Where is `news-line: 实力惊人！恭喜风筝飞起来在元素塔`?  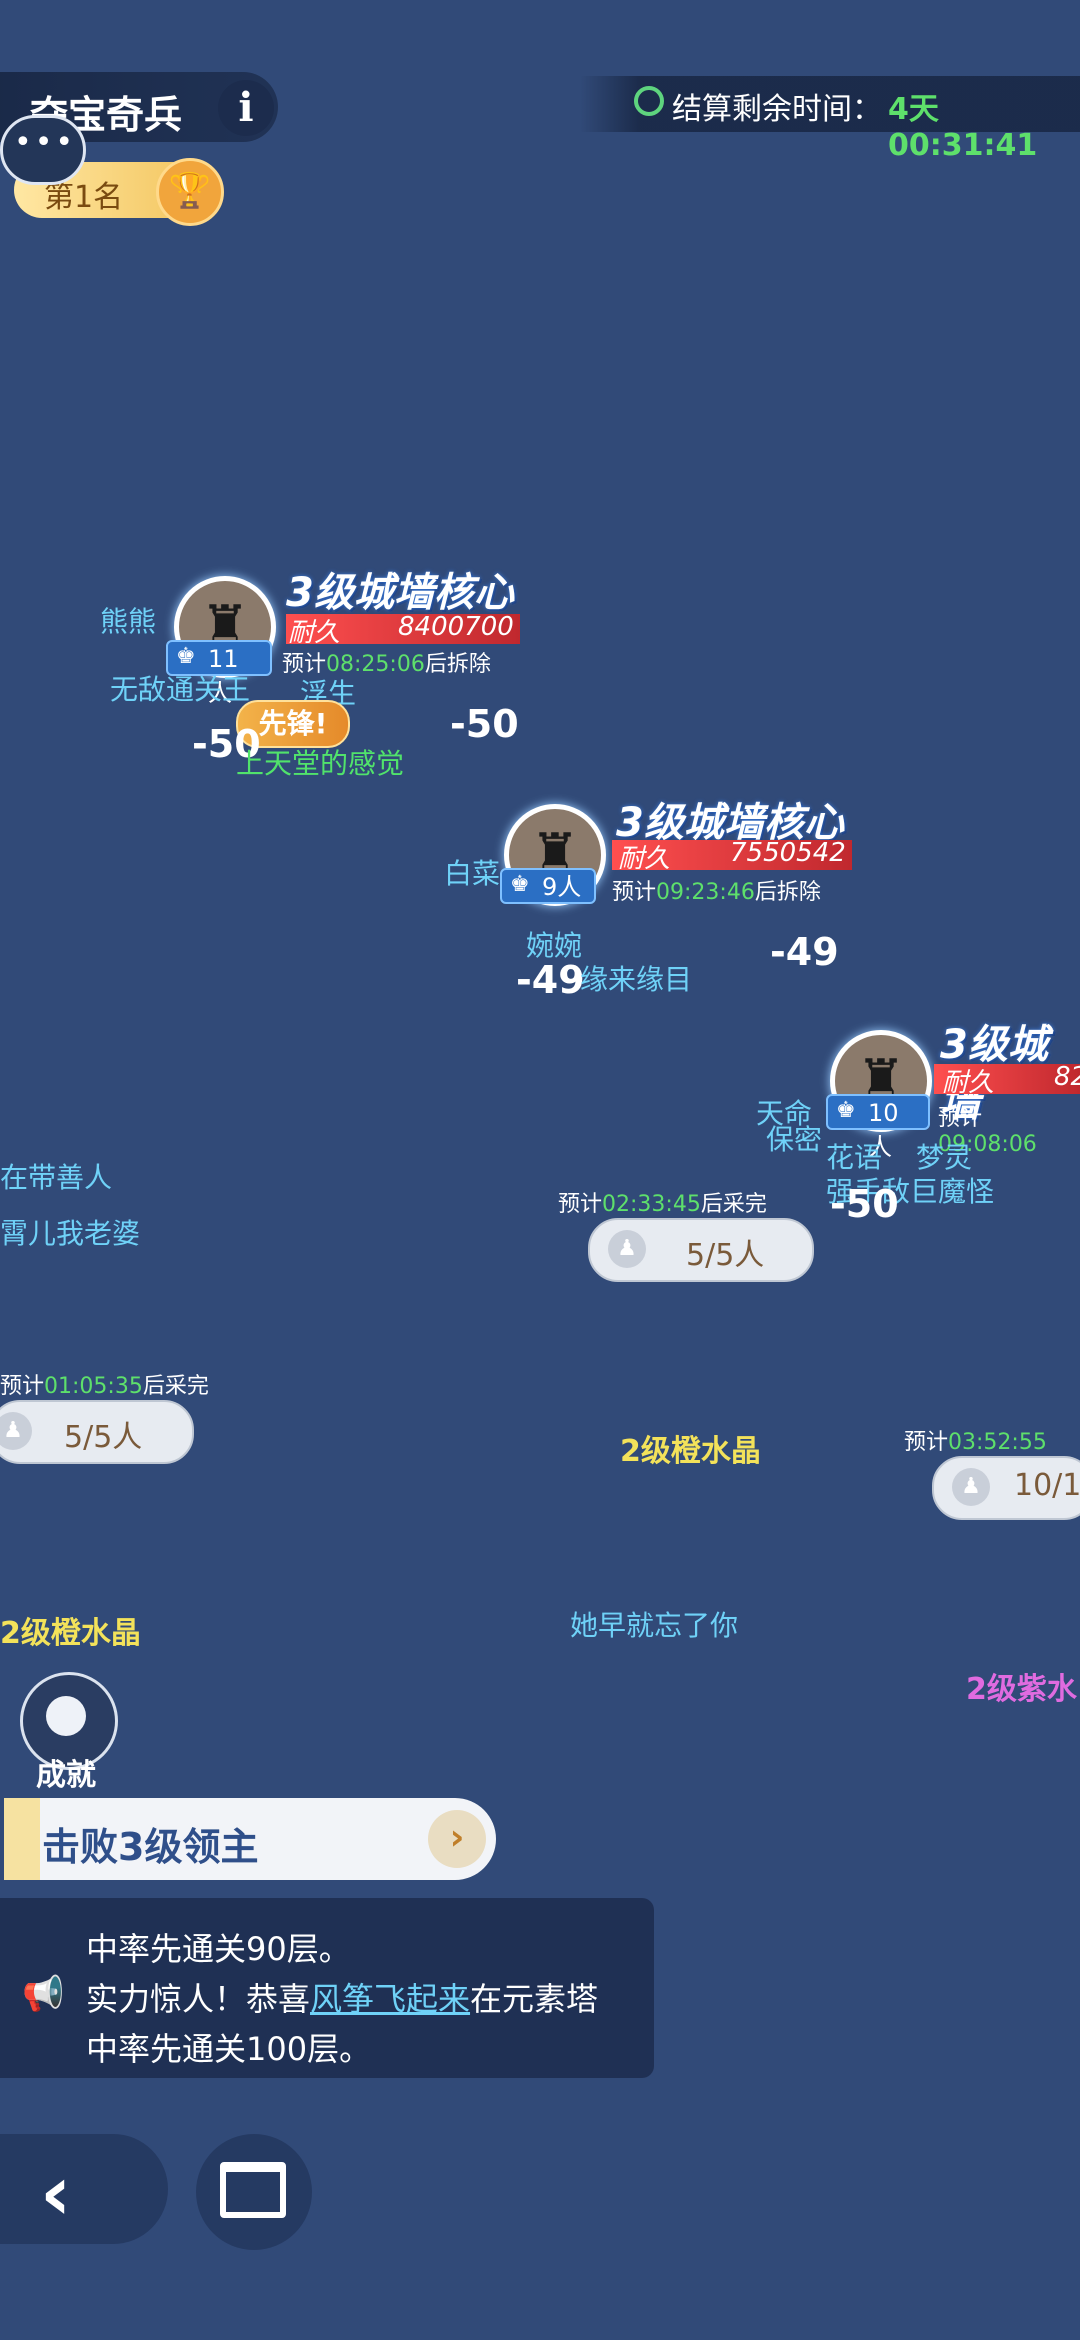 news-line: 实力惊人！恭喜风筝飞起来在元素塔 is located at coordinates (342, 1999).